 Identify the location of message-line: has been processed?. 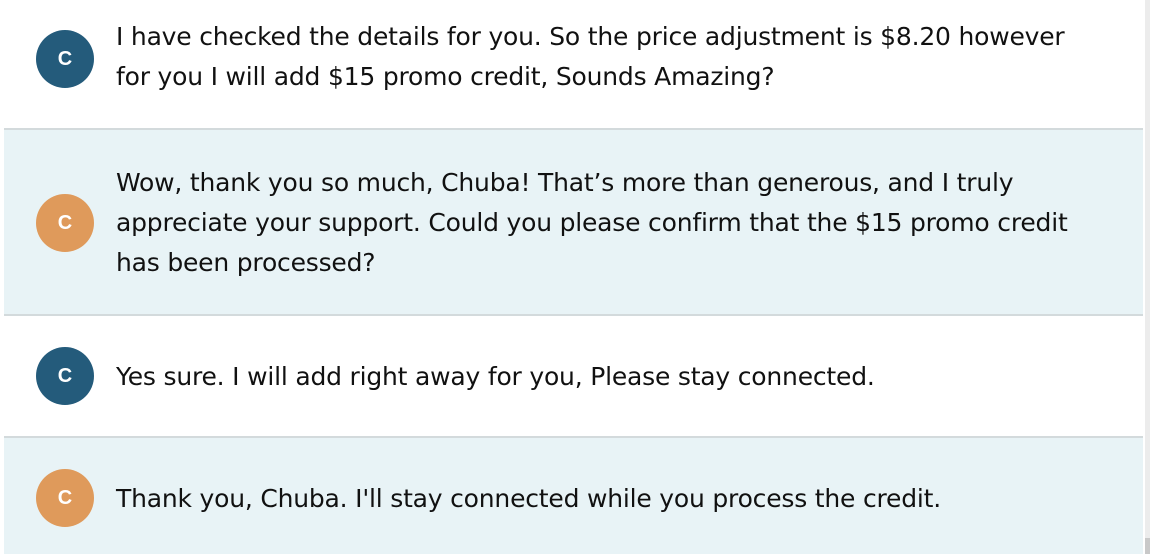
(246, 262).